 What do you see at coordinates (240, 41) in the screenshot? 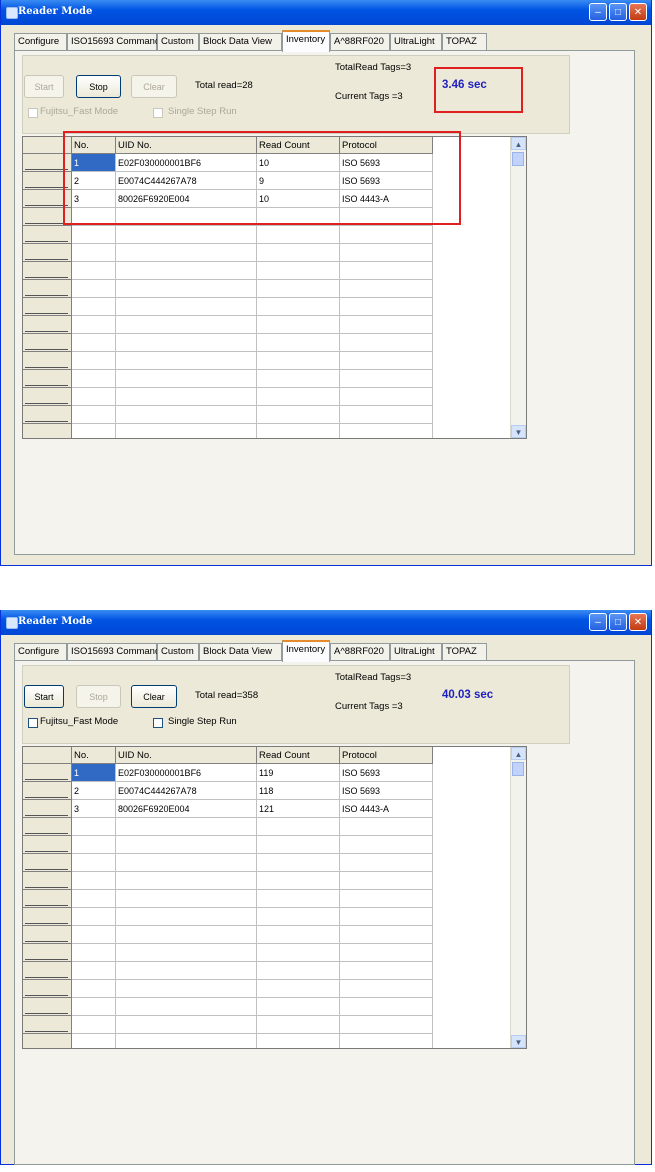
I see `tab-block-data-view: Block Data View` at bounding box center [240, 41].